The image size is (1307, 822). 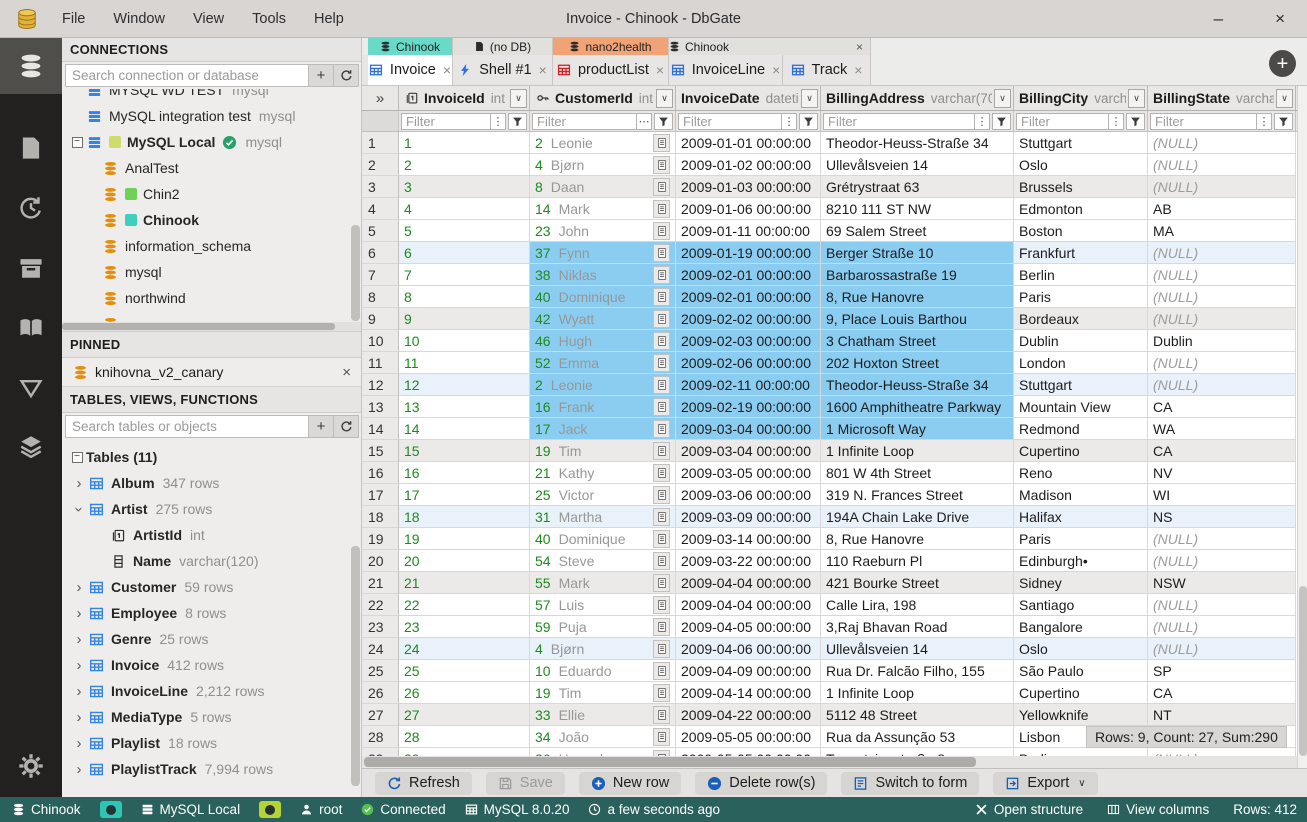 I want to click on cell-invoicedate: 2009-04-09 00:00:00, so click(x=748, y=671).